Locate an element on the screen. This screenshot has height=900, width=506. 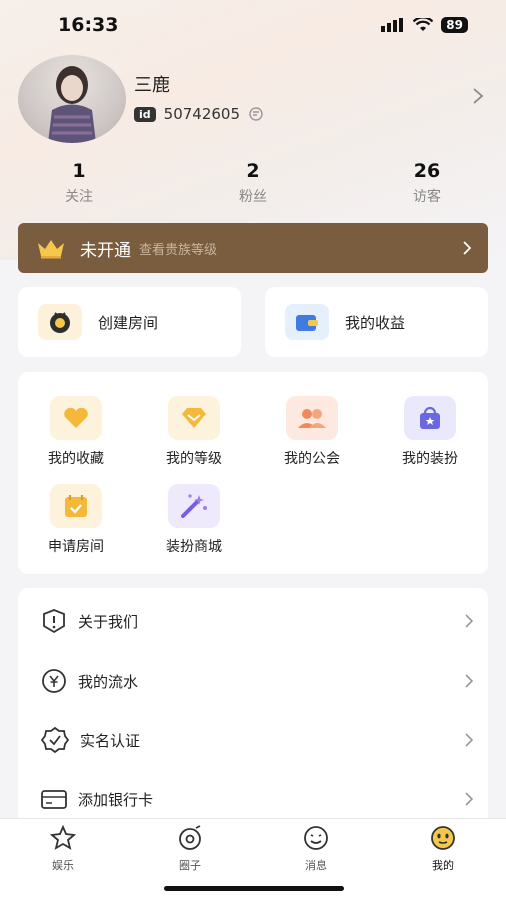
vip-status: 未开通 is located at coordinates (105, 250).